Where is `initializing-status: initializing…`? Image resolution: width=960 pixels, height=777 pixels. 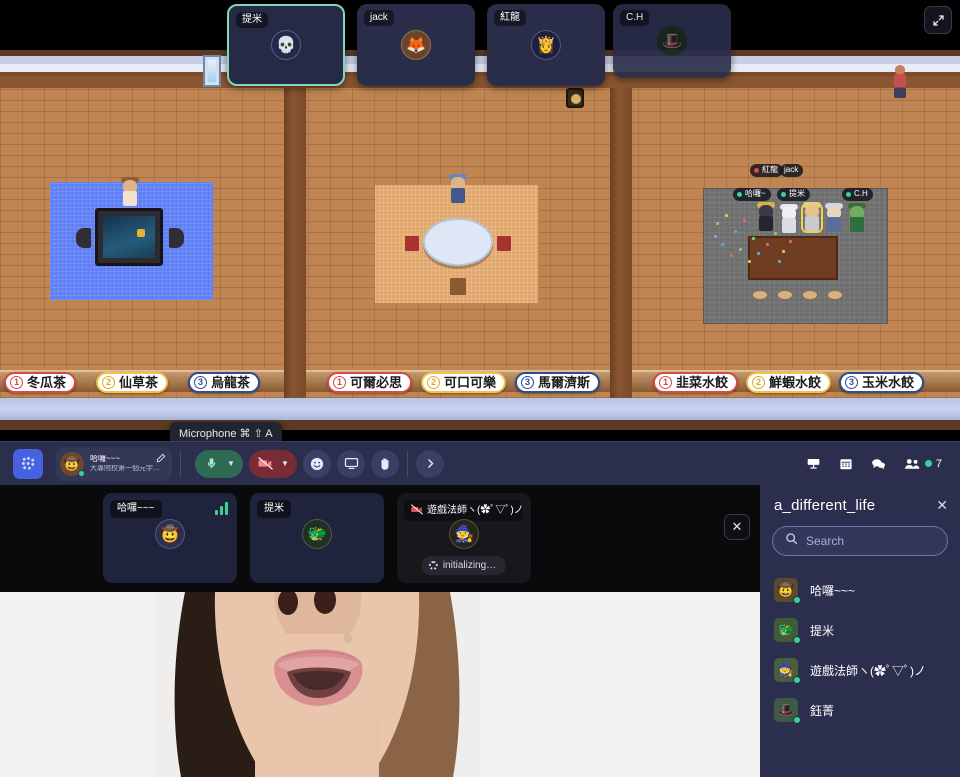
initializing-status: initializing… is located at coordinates (464, 565).